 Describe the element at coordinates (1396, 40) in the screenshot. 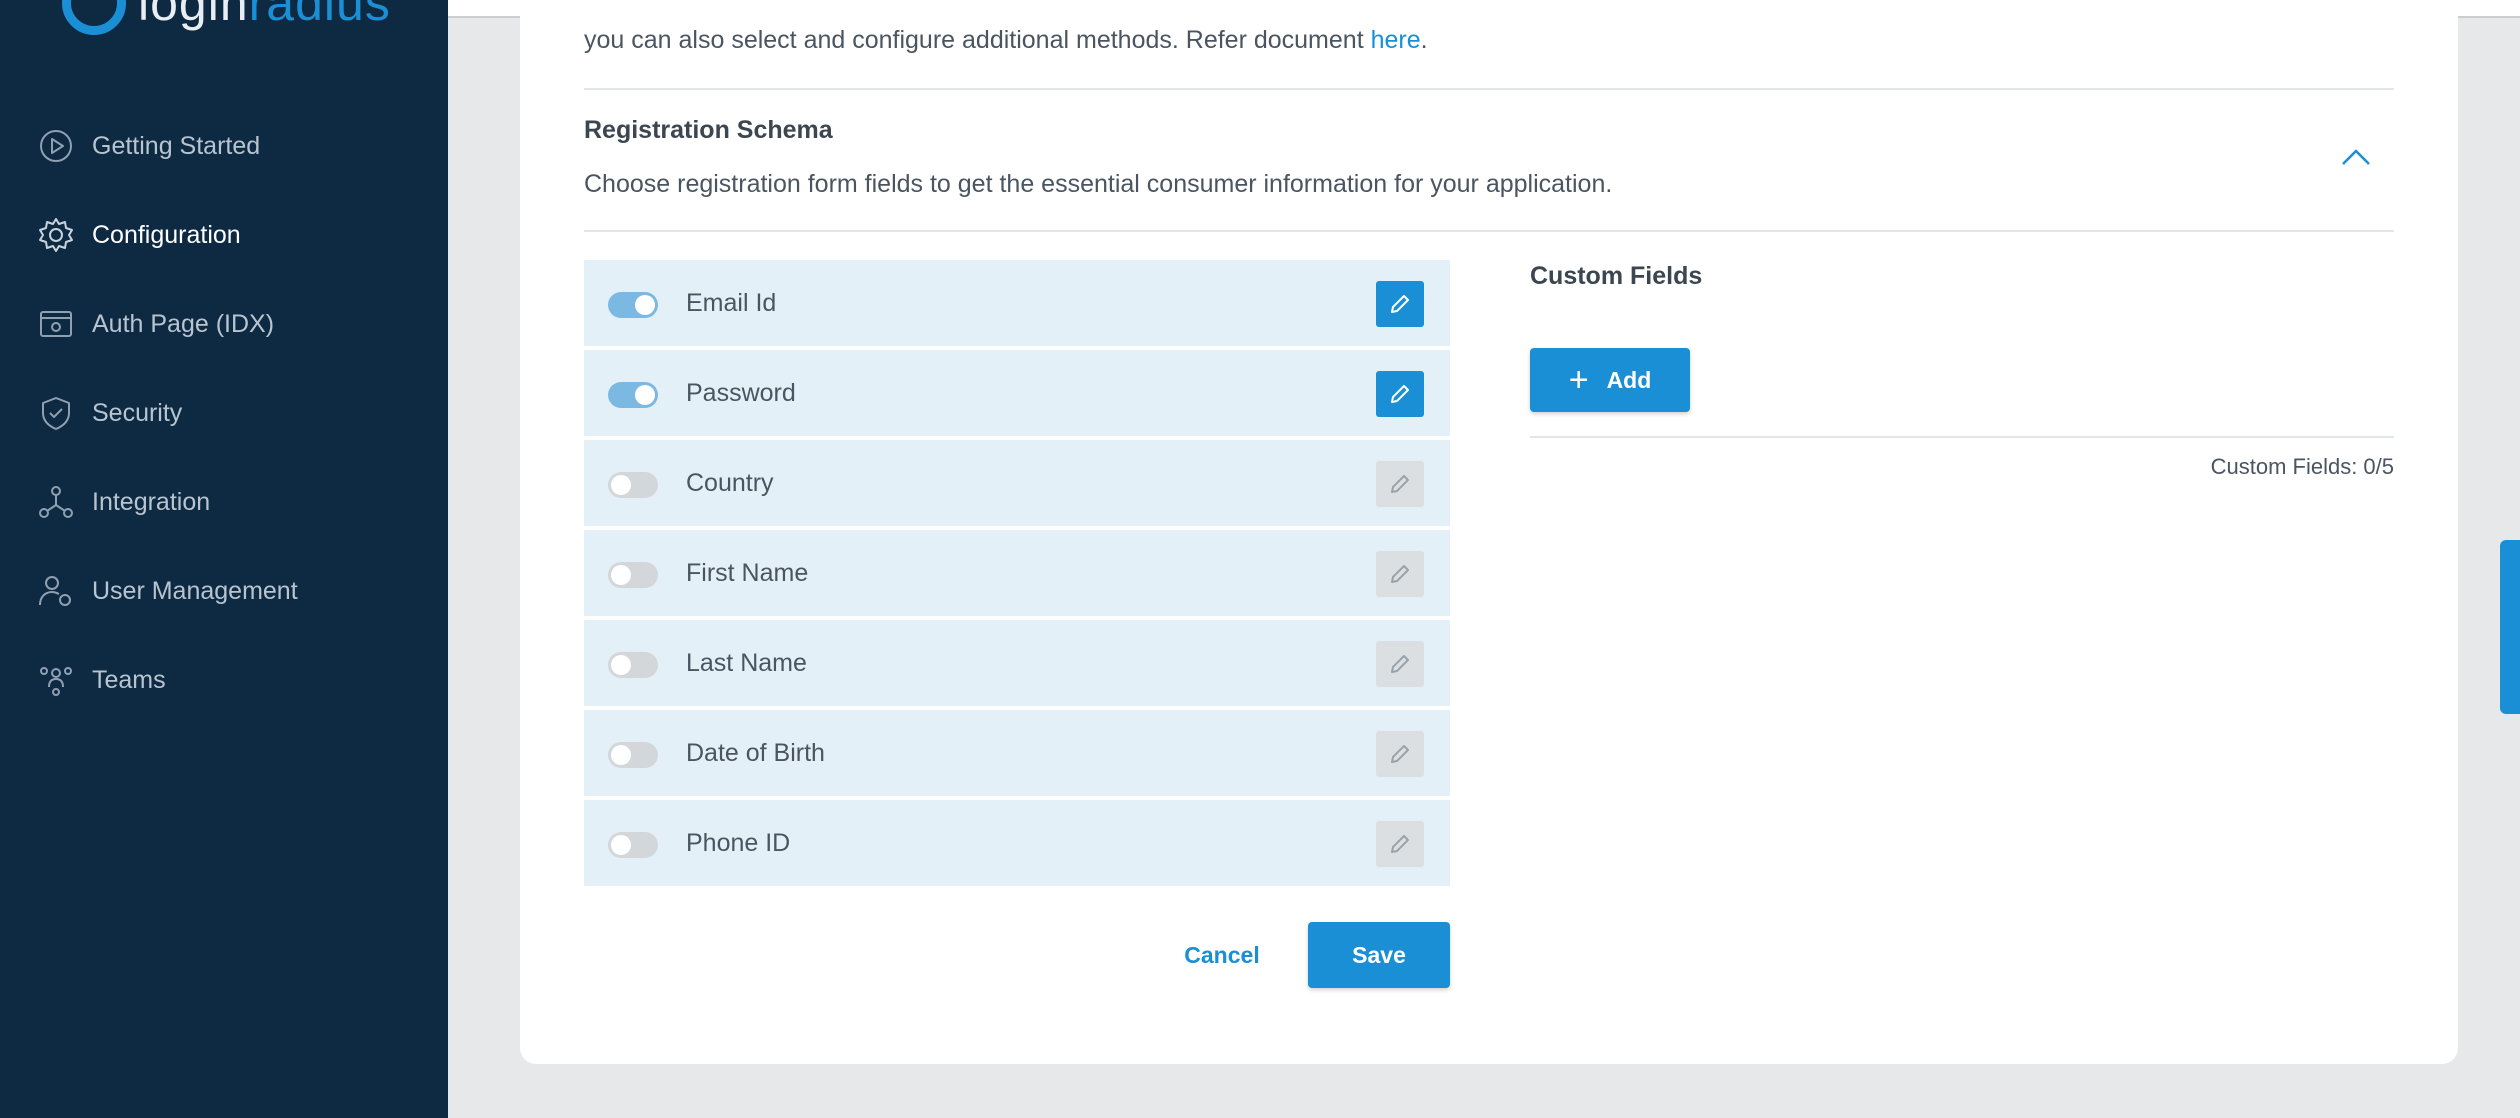

I see `here-link: here` at that location.